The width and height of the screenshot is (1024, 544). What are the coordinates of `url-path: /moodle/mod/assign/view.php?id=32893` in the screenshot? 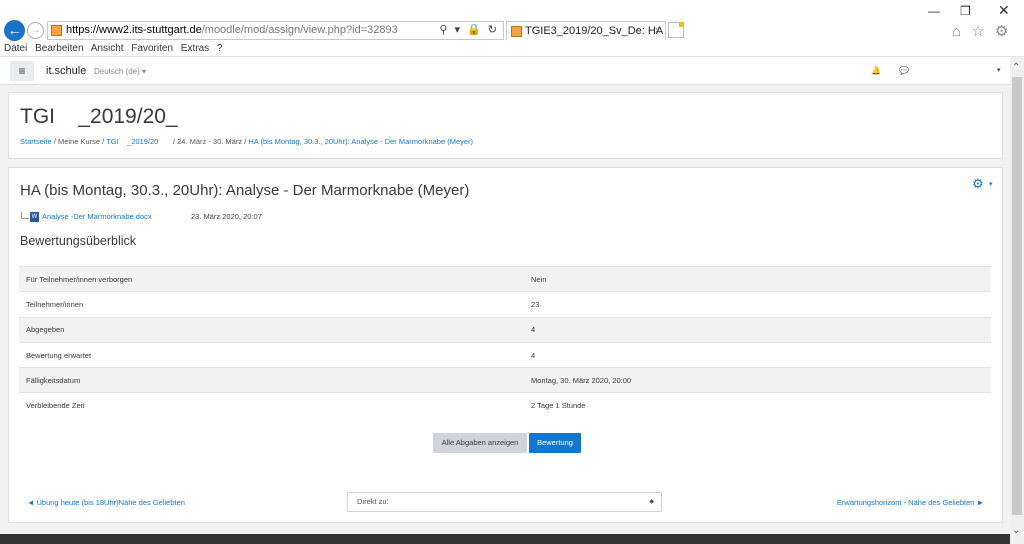 It's located at (299, 30).